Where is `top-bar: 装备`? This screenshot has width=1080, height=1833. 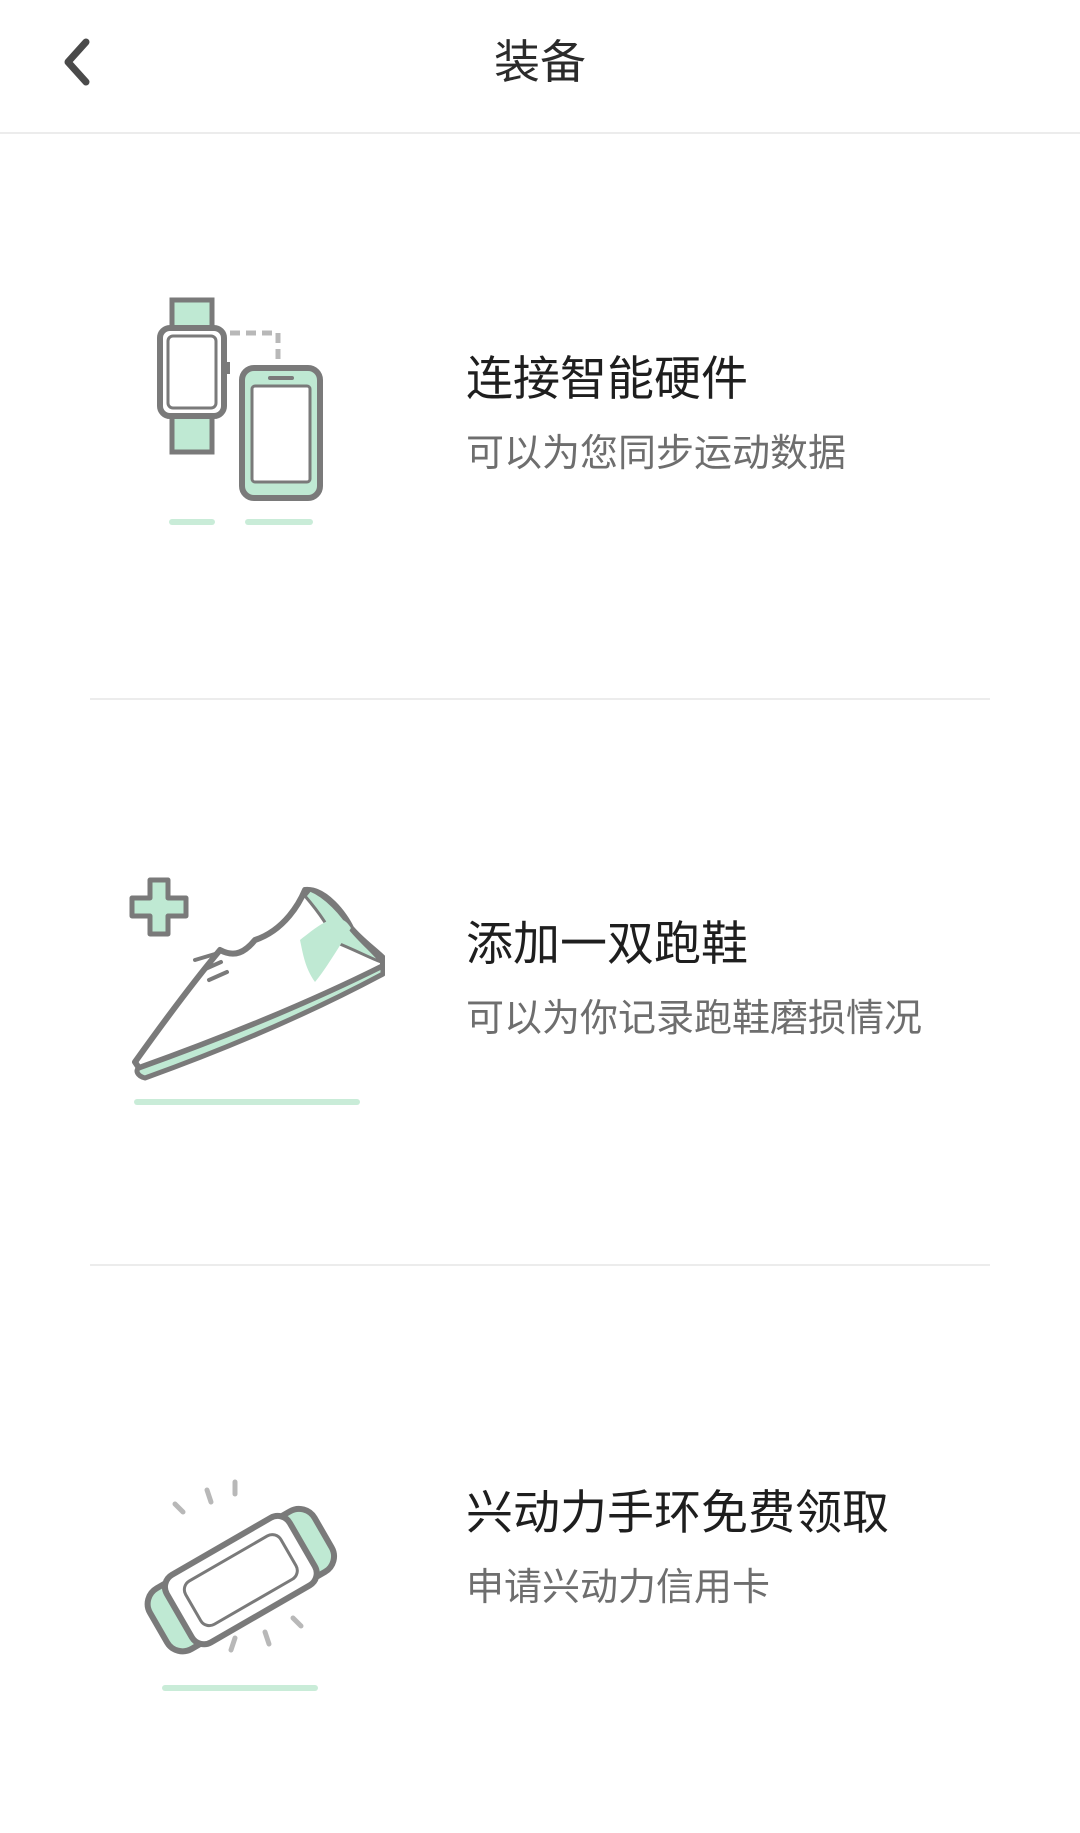
top-bar: 装备 is located at coordinates (540, 67).